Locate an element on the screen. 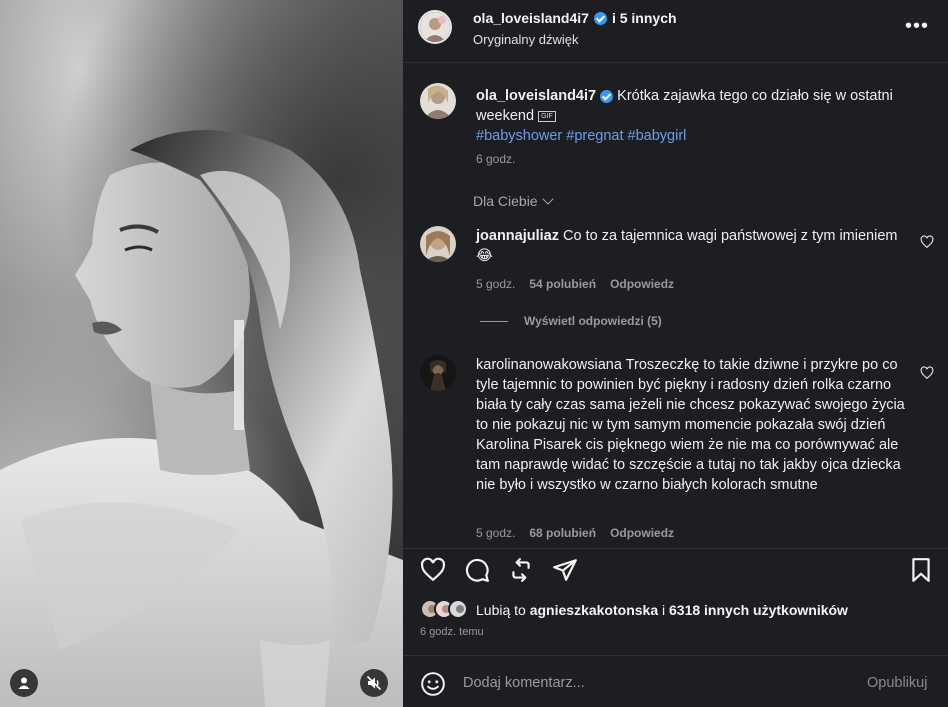 This screenshot has width=948, height=707. verified-badge-icon is located at coordinates (600, 18).